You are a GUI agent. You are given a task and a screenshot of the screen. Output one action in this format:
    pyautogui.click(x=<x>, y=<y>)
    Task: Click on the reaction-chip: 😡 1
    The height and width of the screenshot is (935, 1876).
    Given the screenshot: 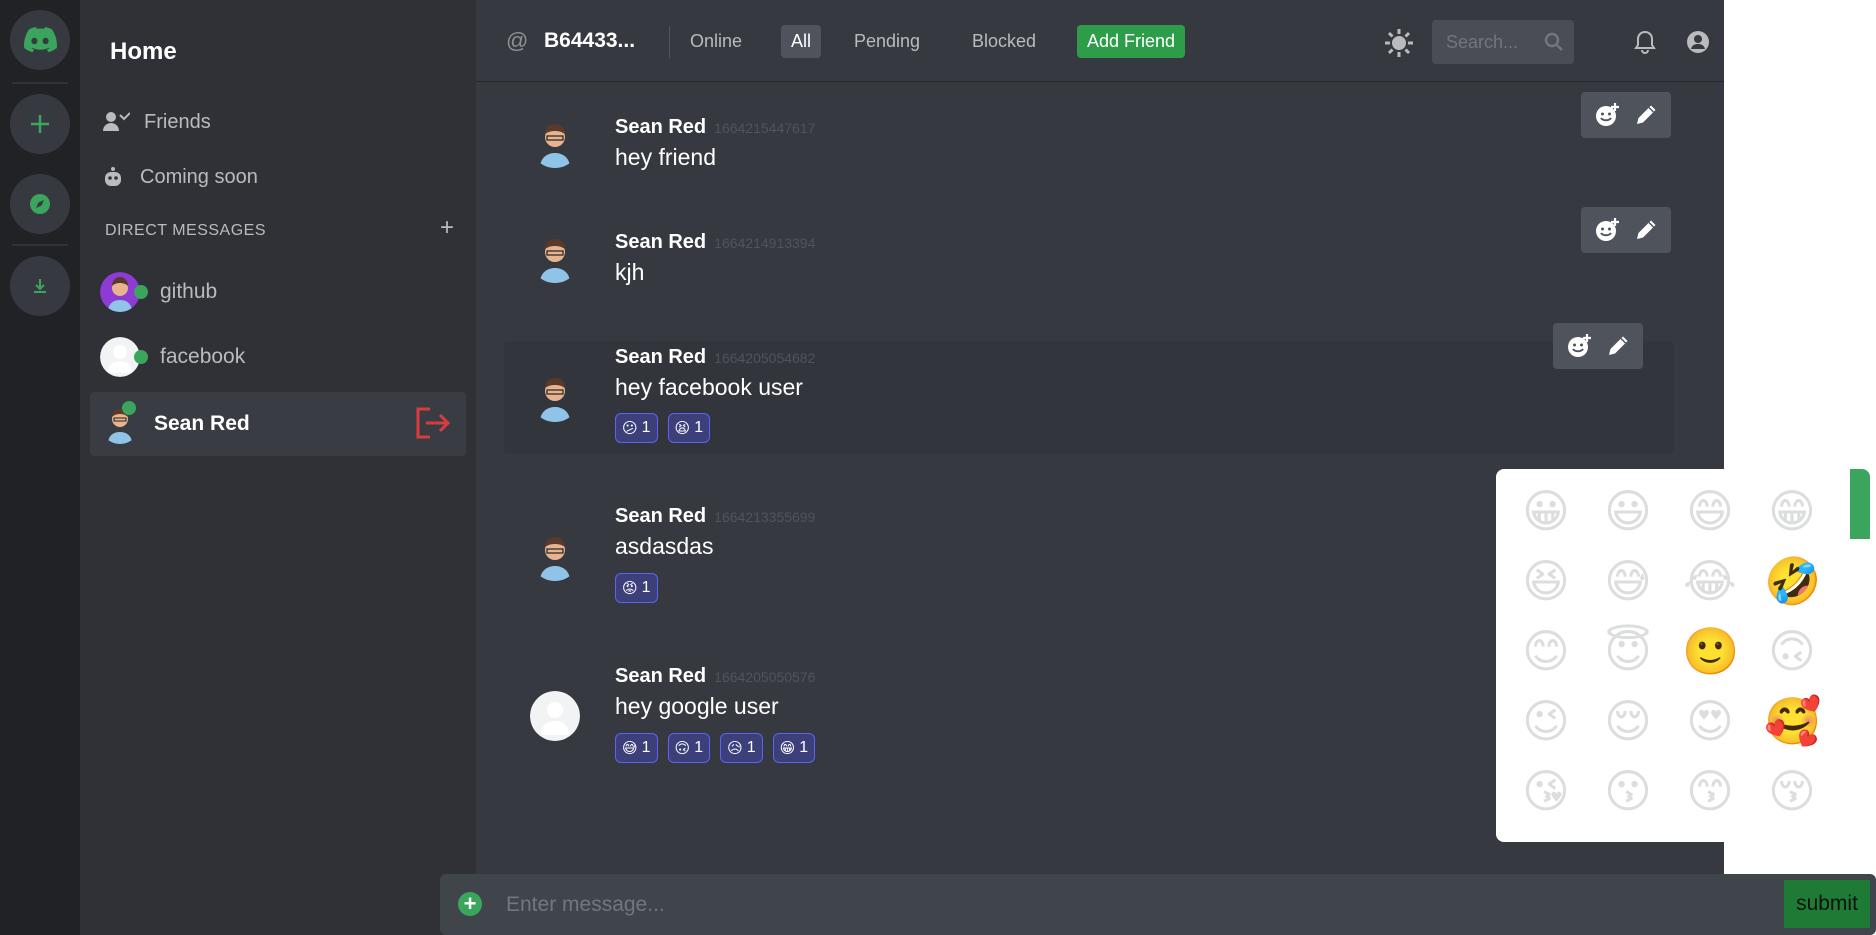 What is the action you would take?
    pyautogui.click(x=636, y=588)
    